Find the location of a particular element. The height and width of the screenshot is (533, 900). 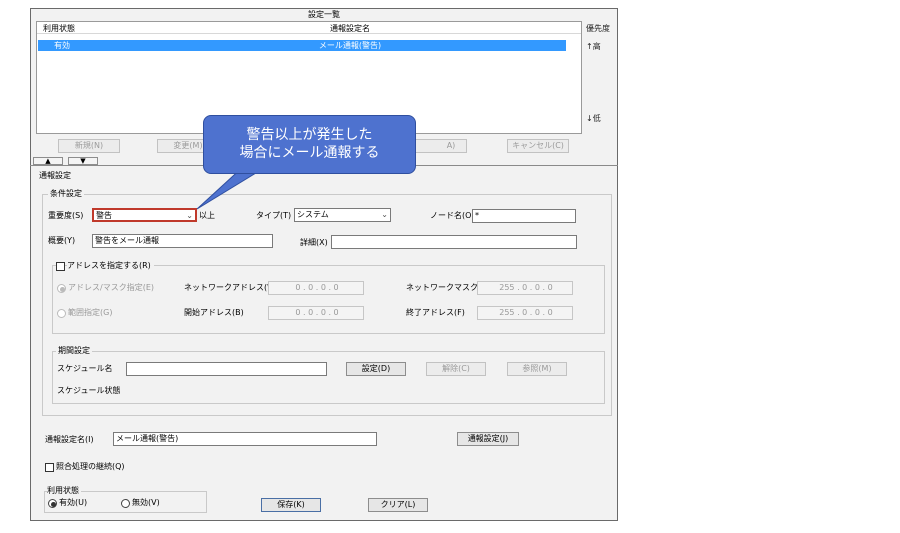

network-mask-input: 255 . 0 . 0 . 0 is located at coordinates (525, 288).